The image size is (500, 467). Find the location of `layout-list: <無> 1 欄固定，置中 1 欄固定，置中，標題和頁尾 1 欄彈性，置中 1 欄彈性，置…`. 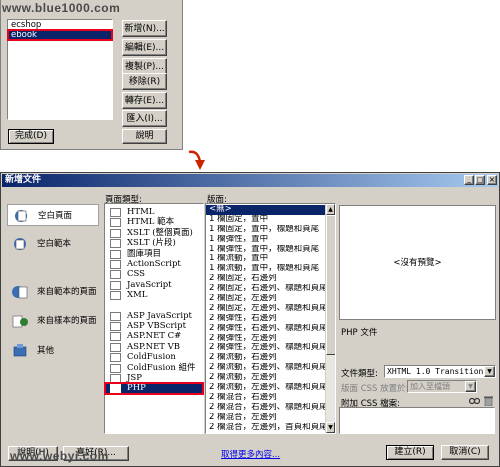

layout-list: <無> 1 欄固定，置中 1 欄固定，置中，標題和頁尾 1 欄彈性，置中 1 欄彈性，置… is located at coordinates (270, 318).